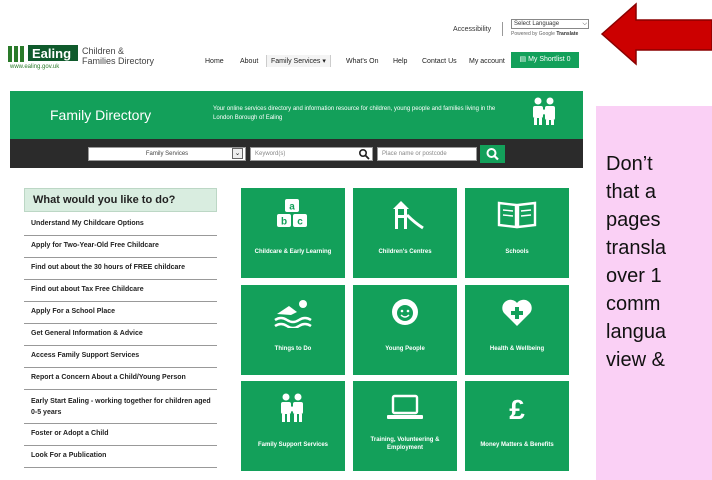  Describe the element at coordinates (293, 233) in the screenshot. I see `tile-childcare: a b c Childcare & Early Learning` at that location.